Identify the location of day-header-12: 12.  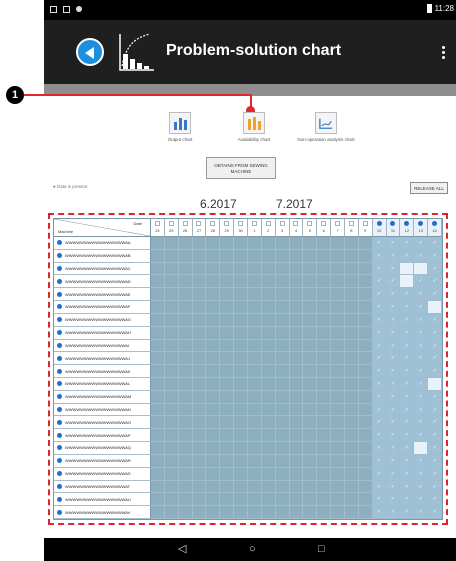
(407, 228).